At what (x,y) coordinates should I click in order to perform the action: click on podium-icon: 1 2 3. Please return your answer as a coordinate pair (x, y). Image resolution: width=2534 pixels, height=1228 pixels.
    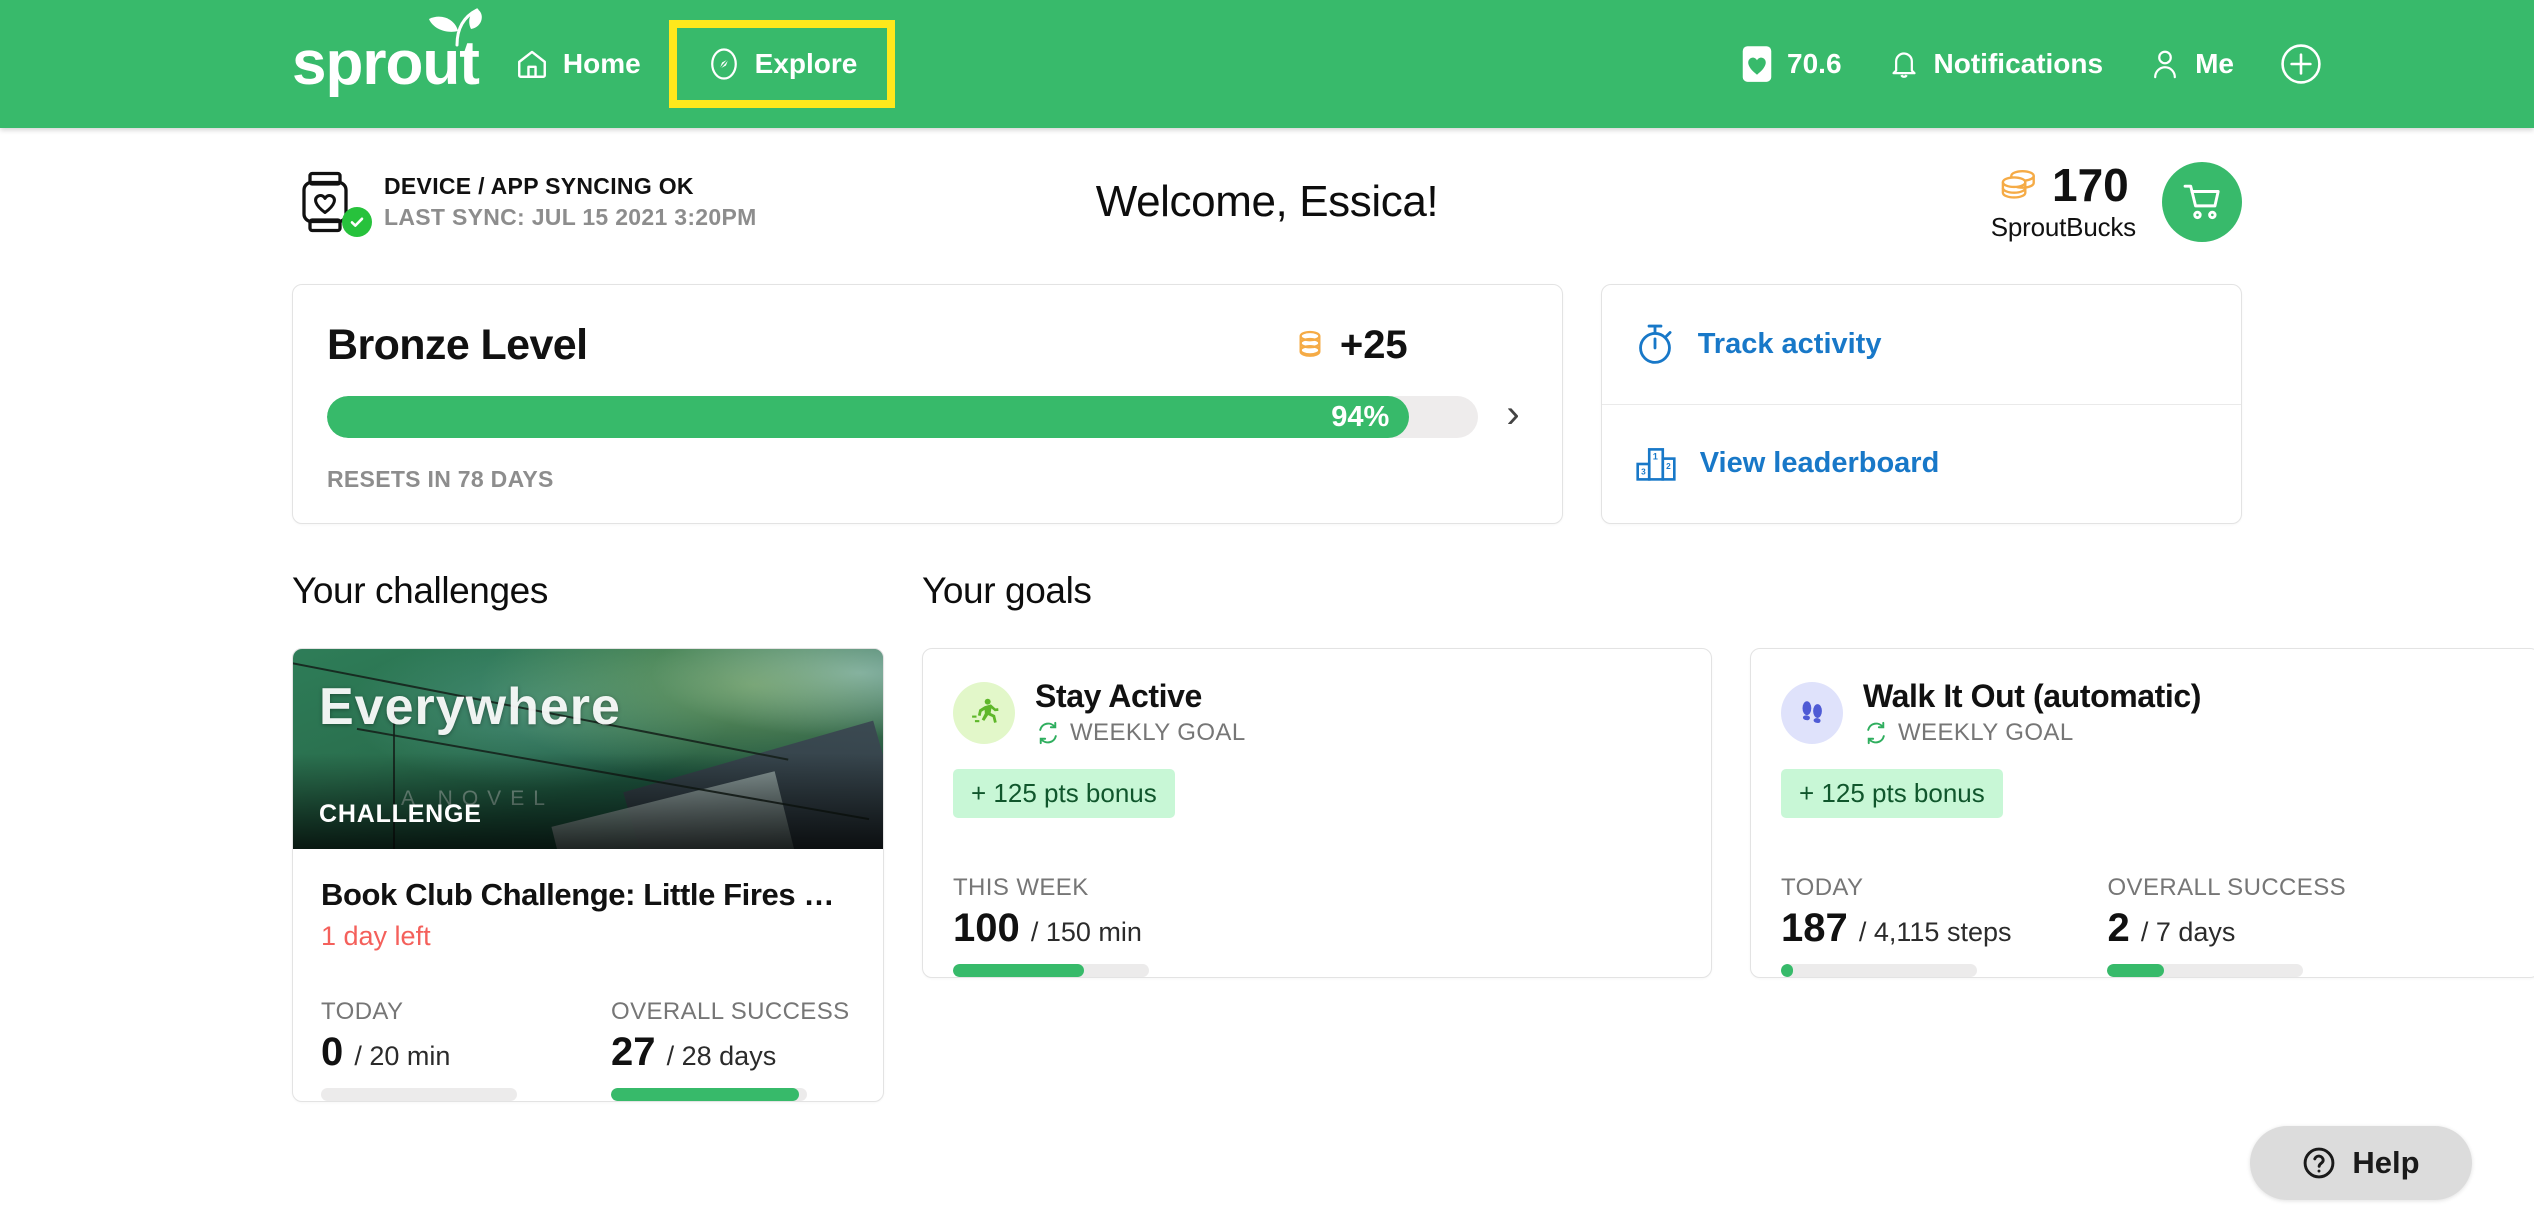
    Looking at the image, I should click on (1656, 464).